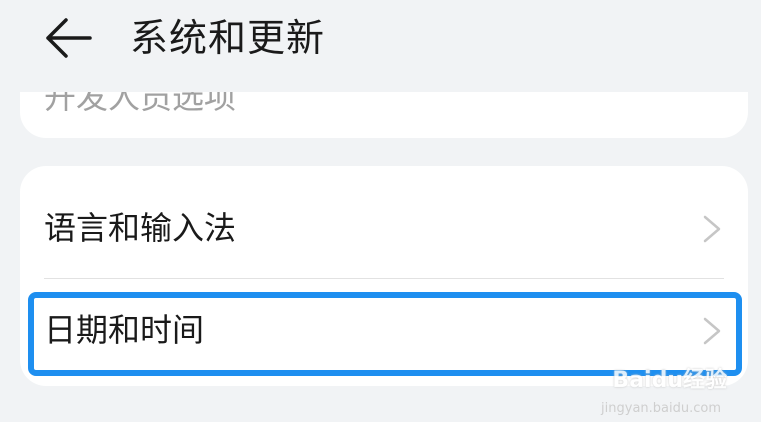  I want to click on arrow-left-icon, so click(69, 38).